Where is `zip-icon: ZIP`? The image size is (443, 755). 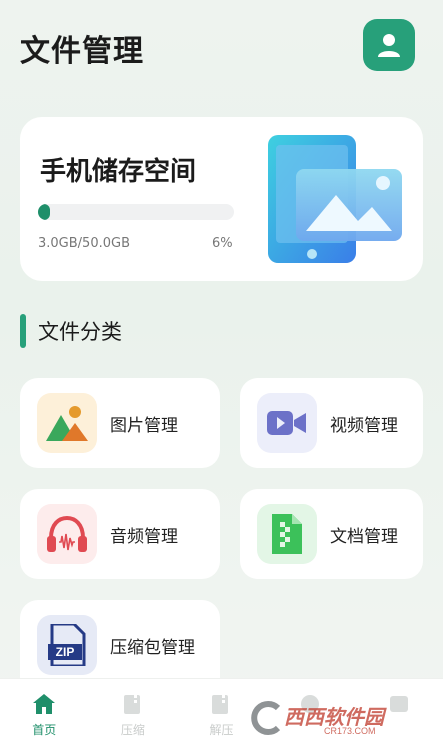 zip-icon: ZIP is located at coordinates (67, 645).